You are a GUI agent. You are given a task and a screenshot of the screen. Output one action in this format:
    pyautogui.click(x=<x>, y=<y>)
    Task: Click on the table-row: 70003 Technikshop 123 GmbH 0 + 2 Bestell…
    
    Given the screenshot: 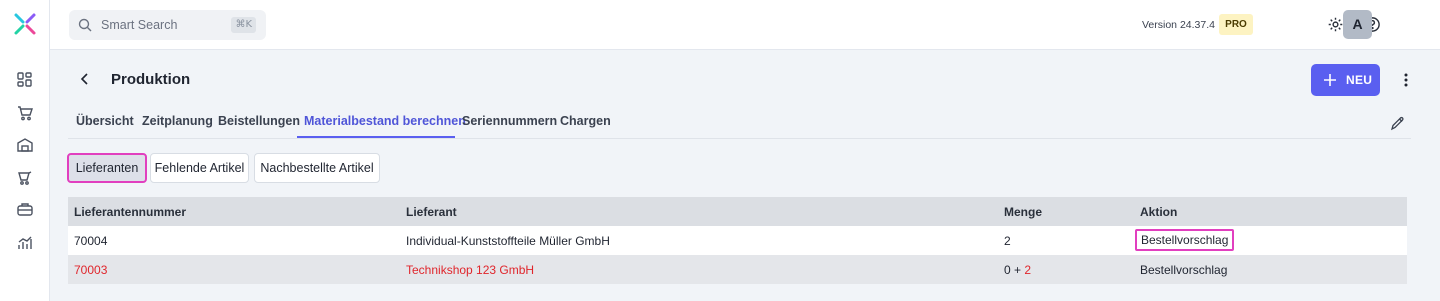 What is the action you would take?
    pyautogui.click(x=737, y=269)
    